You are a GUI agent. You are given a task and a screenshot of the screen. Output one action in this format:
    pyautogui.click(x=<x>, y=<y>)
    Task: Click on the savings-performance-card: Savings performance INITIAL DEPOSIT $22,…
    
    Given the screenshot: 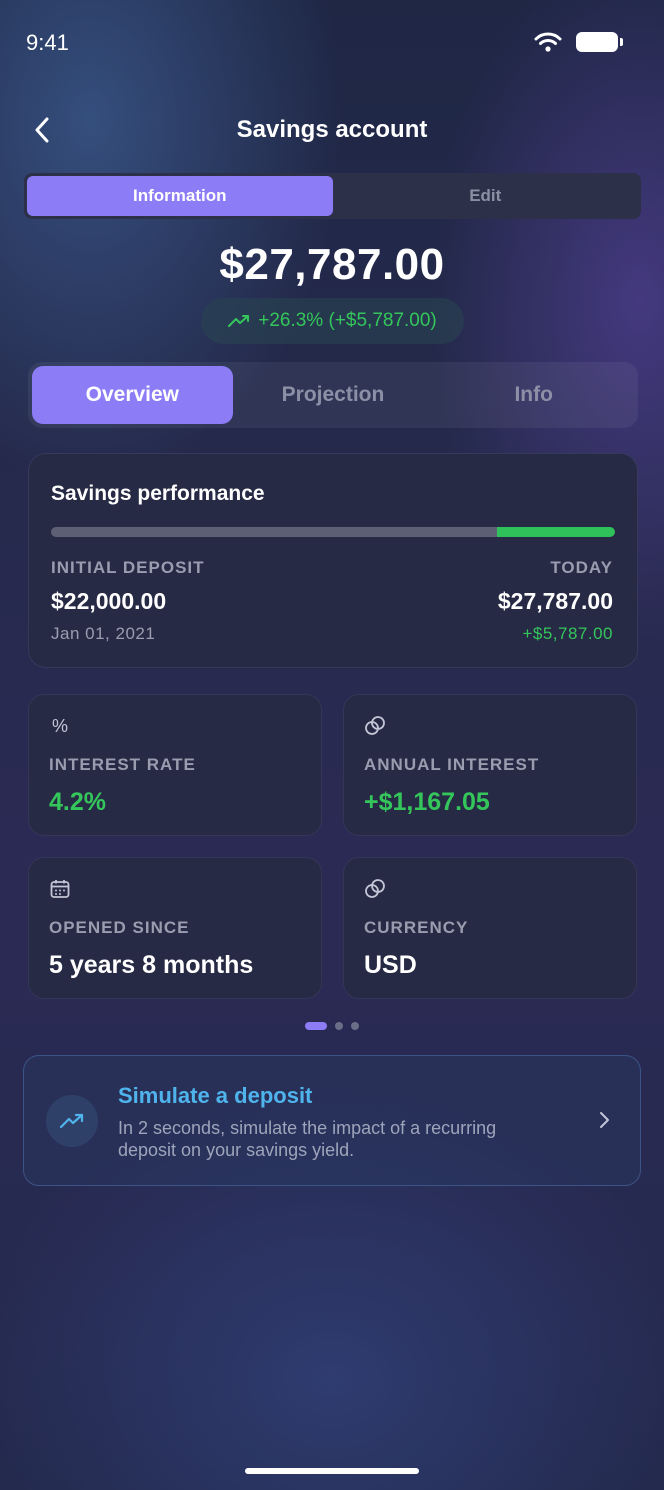 What is the action you would take?
    pyautogui.click(x=333, y=560)
    